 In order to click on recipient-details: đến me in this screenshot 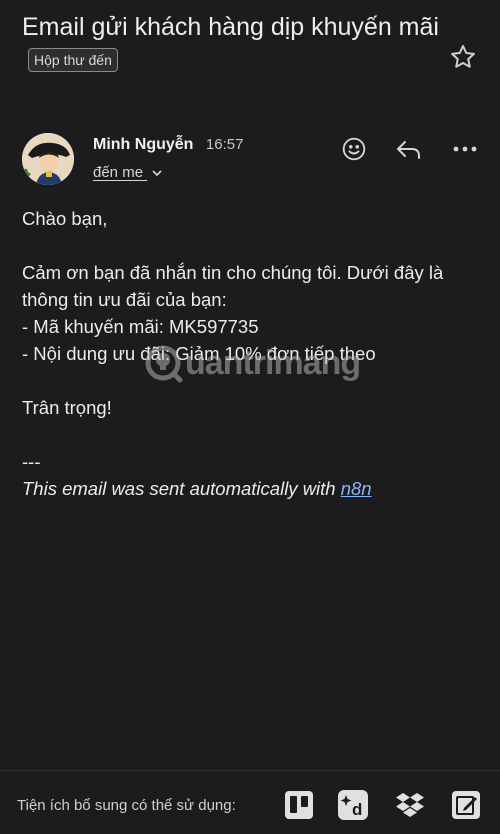, I will do `click(128, 173)`.